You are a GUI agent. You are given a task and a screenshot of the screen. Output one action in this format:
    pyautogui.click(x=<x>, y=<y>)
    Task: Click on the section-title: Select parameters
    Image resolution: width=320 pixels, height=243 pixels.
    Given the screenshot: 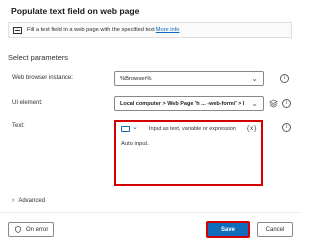 What is the action you would take?
    pyautogui.click(x=38, y=57)
    